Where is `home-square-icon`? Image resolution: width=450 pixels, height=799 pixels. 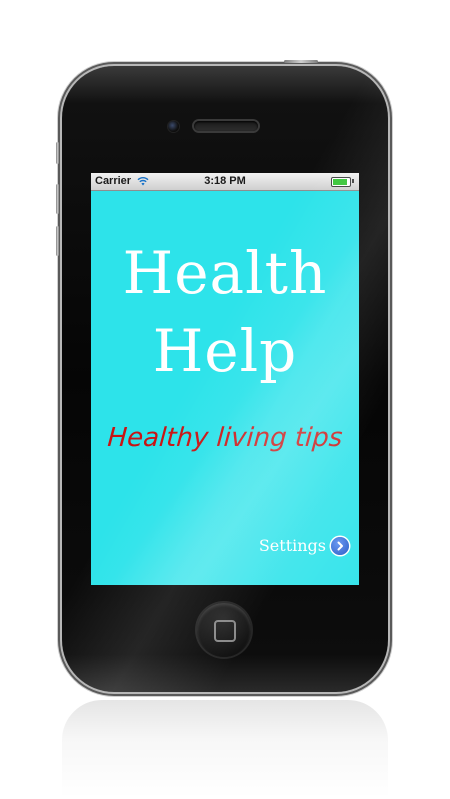
home-square-icon is located at coordinates (225, 631).